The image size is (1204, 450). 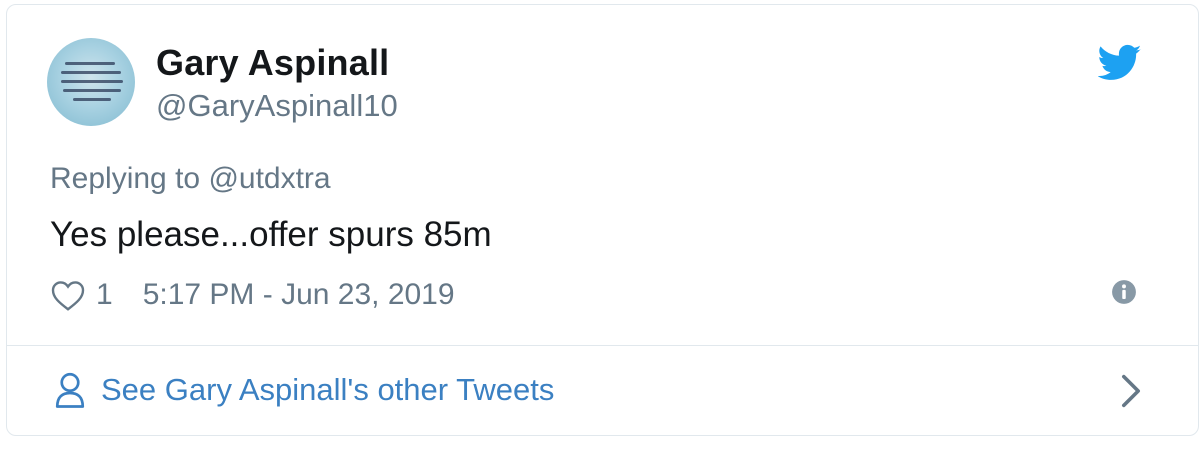 I want to click on chevron-right-icon, so click(x=1131, y=391).